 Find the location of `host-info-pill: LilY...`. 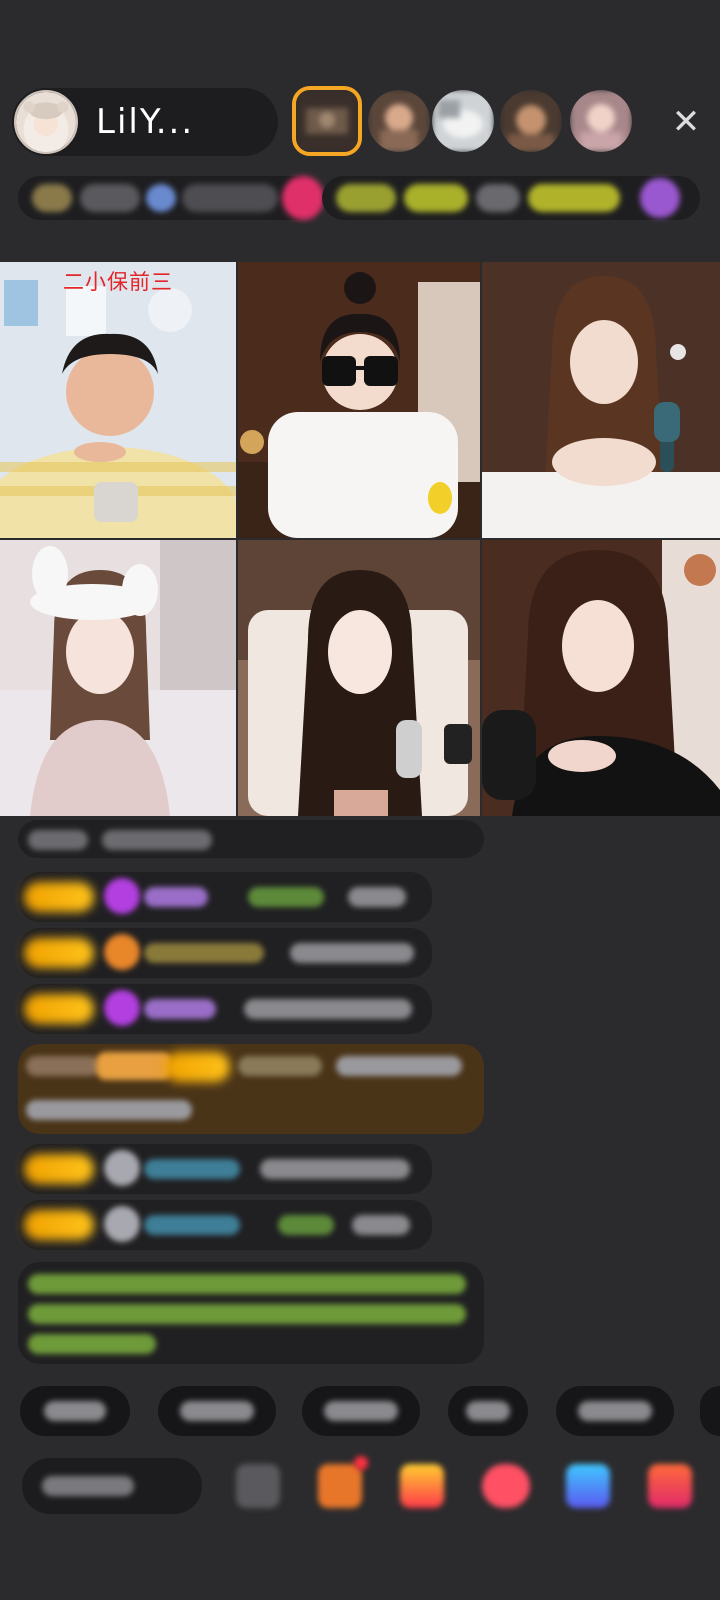

host-info-pill: LilY... is located at coordinates (145, 122).